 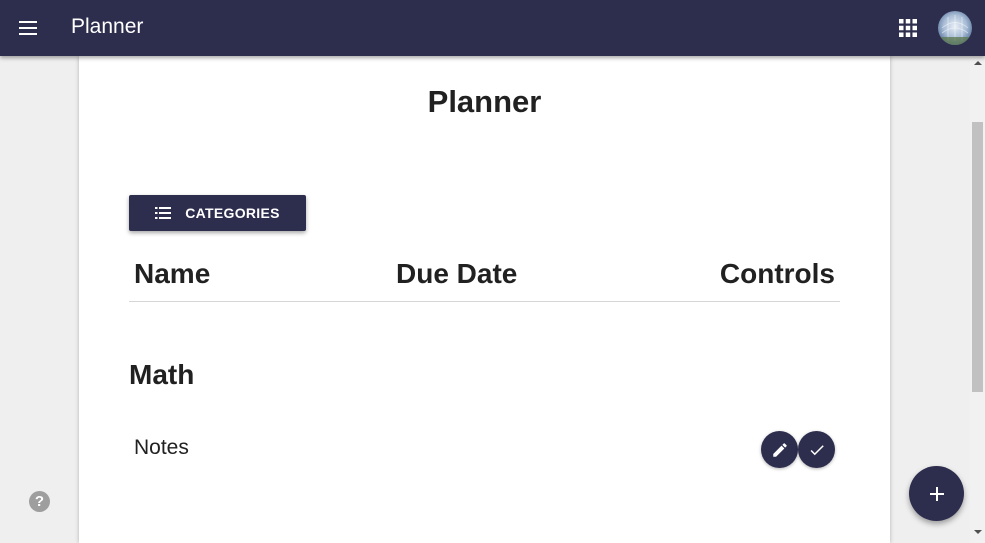 I want to click on apps-grid-icon, so click(x=908, y=28).